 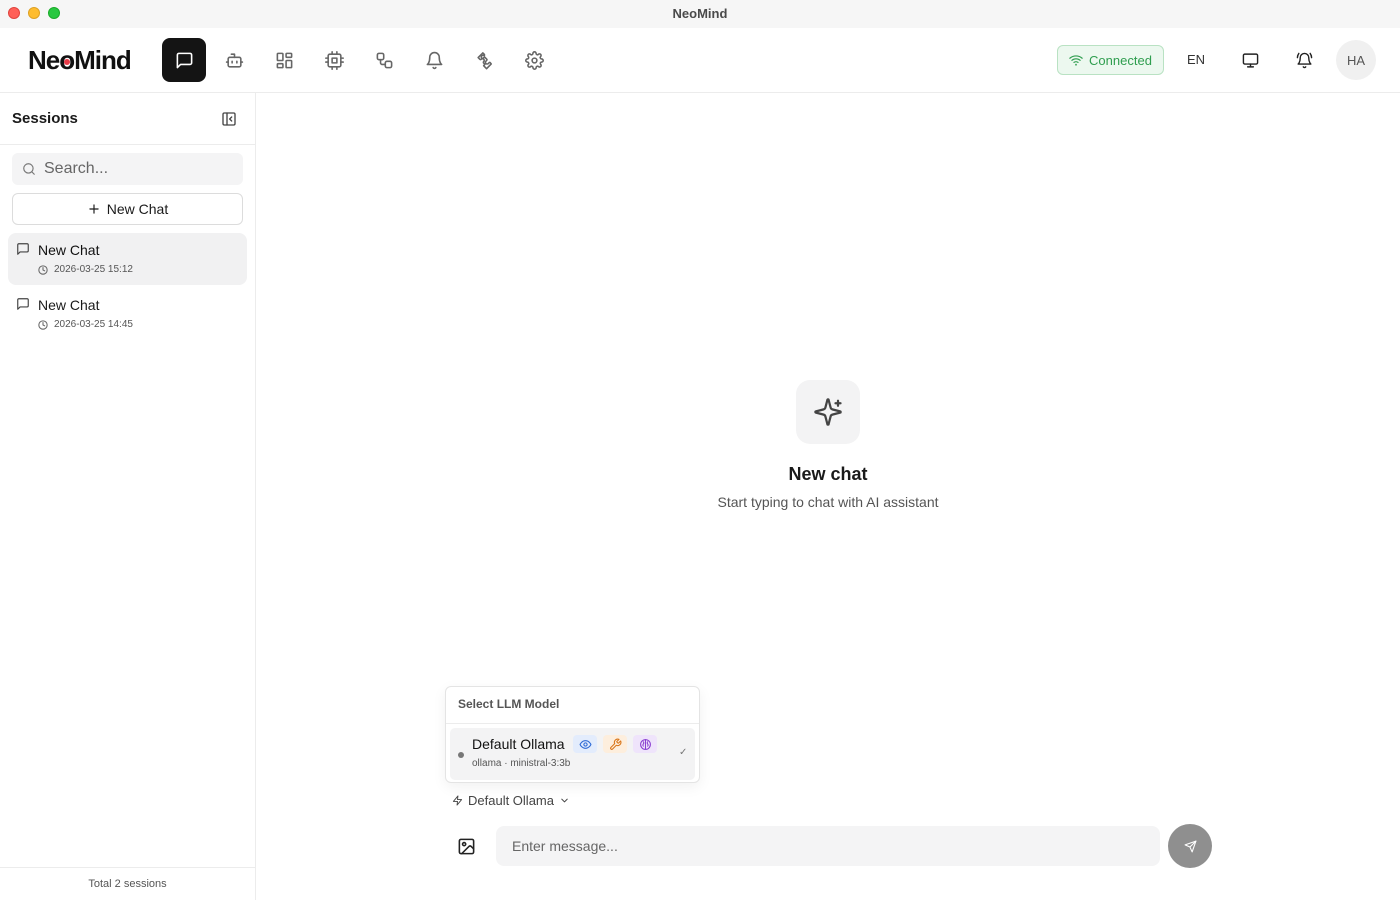 I want to click on dropdown-divider, so click(x=572, y=723).